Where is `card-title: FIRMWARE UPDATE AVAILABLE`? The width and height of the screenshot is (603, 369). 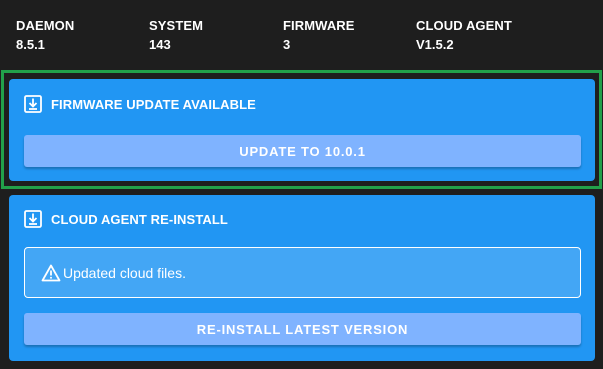 card-title: FIRMWARE UPDATE AVAILABLE is located at coordinates (153, 104).